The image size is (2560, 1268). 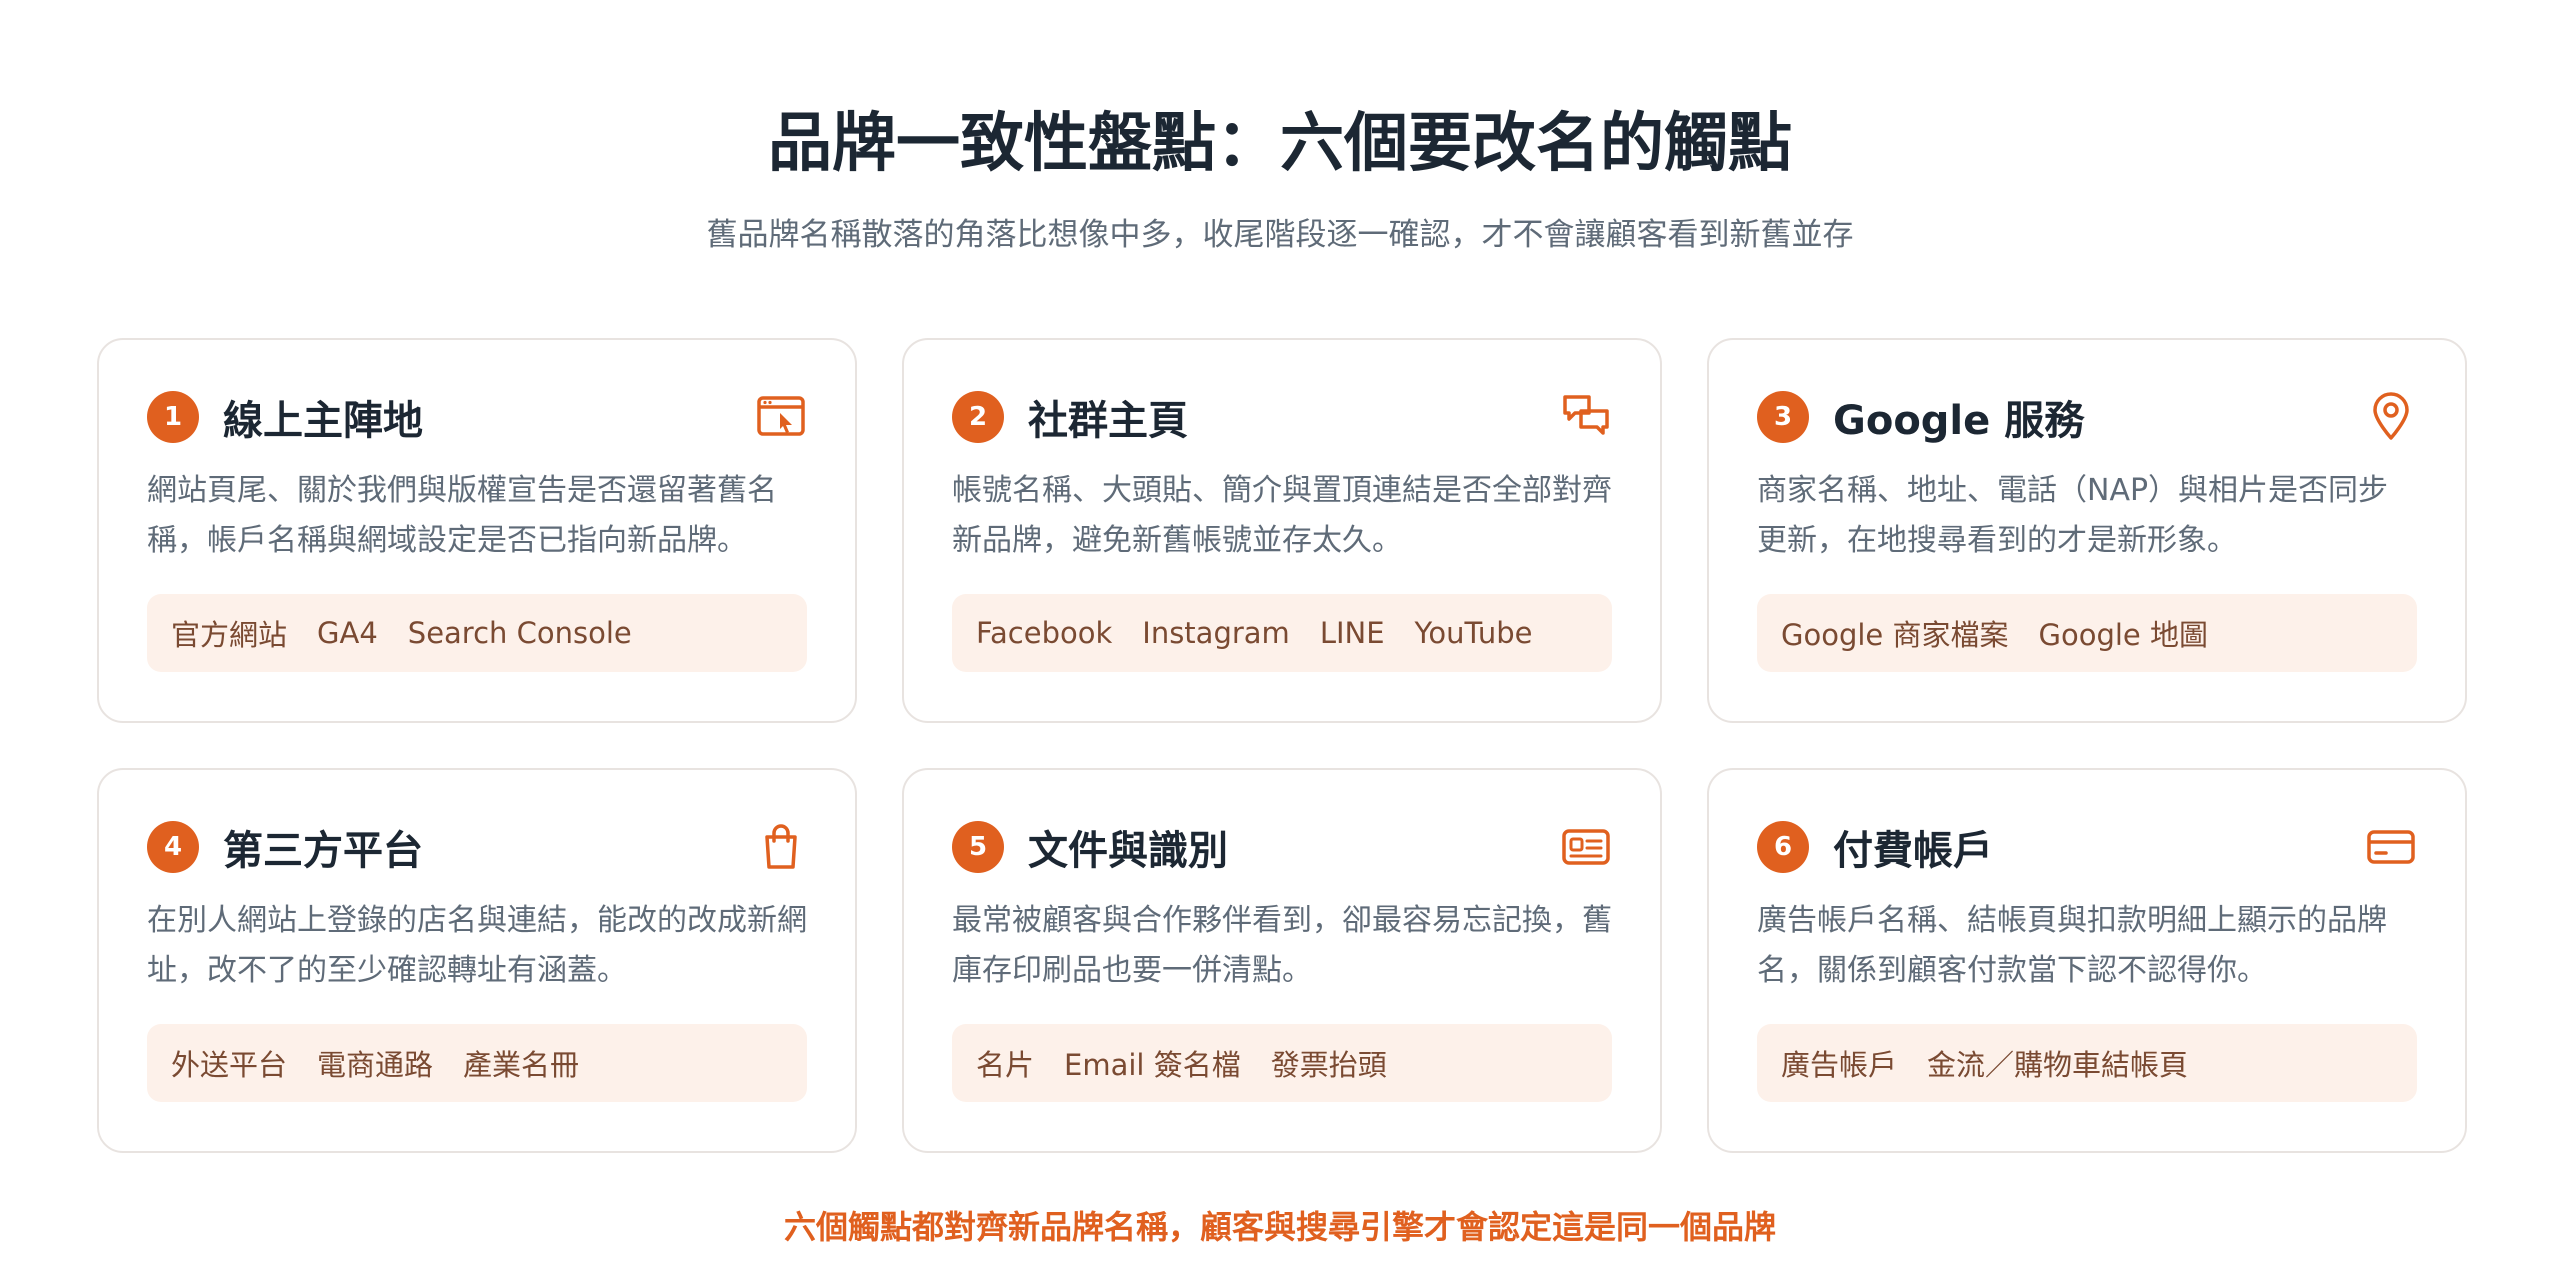 I want to click on map-pin-icon, so click(x=2391, y=417).